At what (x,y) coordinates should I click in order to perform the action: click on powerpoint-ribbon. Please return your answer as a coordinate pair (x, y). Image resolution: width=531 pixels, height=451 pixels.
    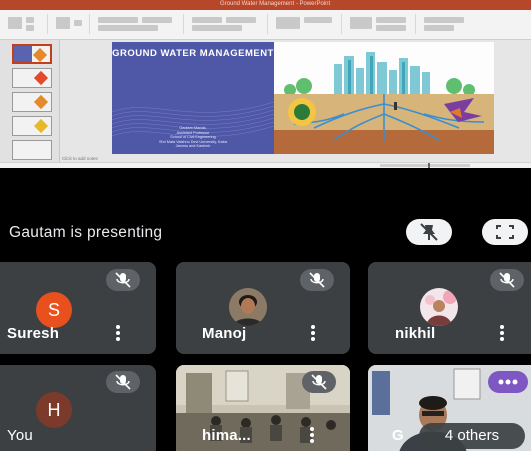
    Looking at the image, I should click on (265, 25).